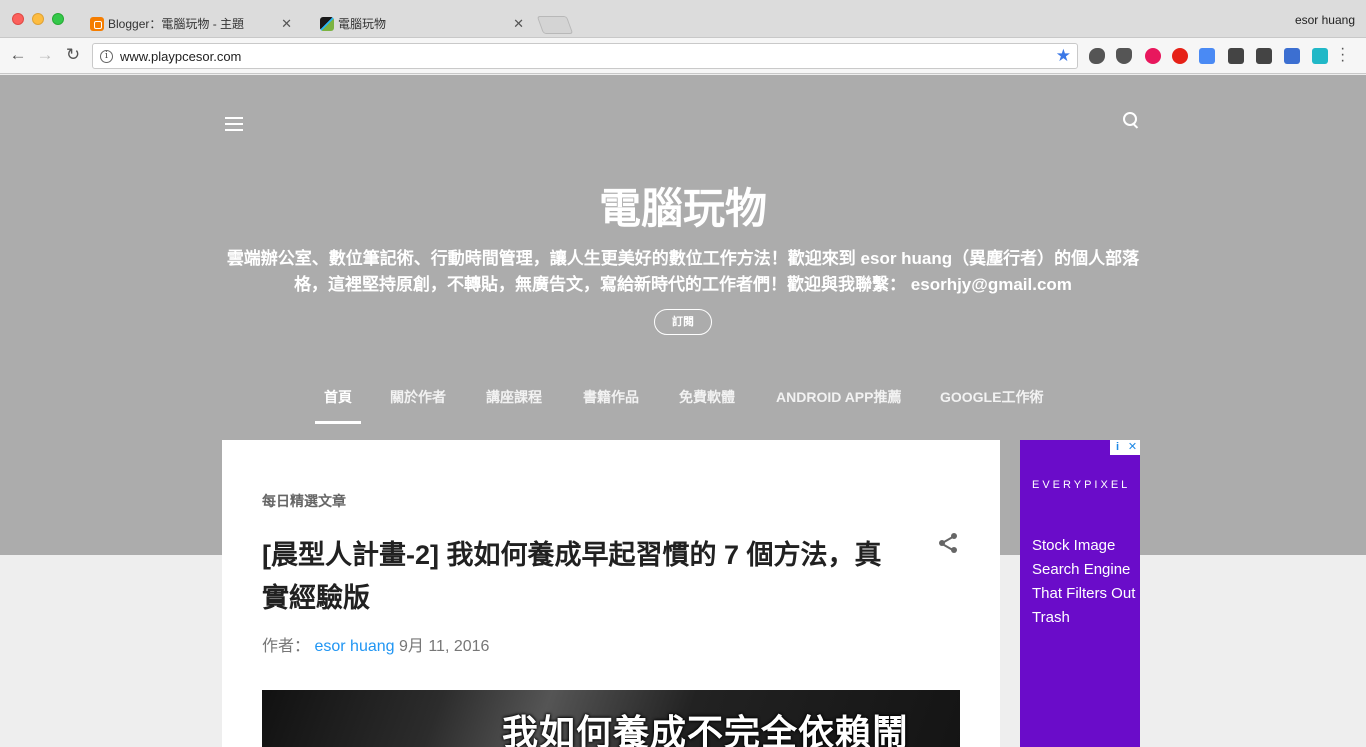  What do you see at coordinates (1117, 447) in the screenshot?
I see `ad-info-icon: i` at bounding box center [1117, 447].